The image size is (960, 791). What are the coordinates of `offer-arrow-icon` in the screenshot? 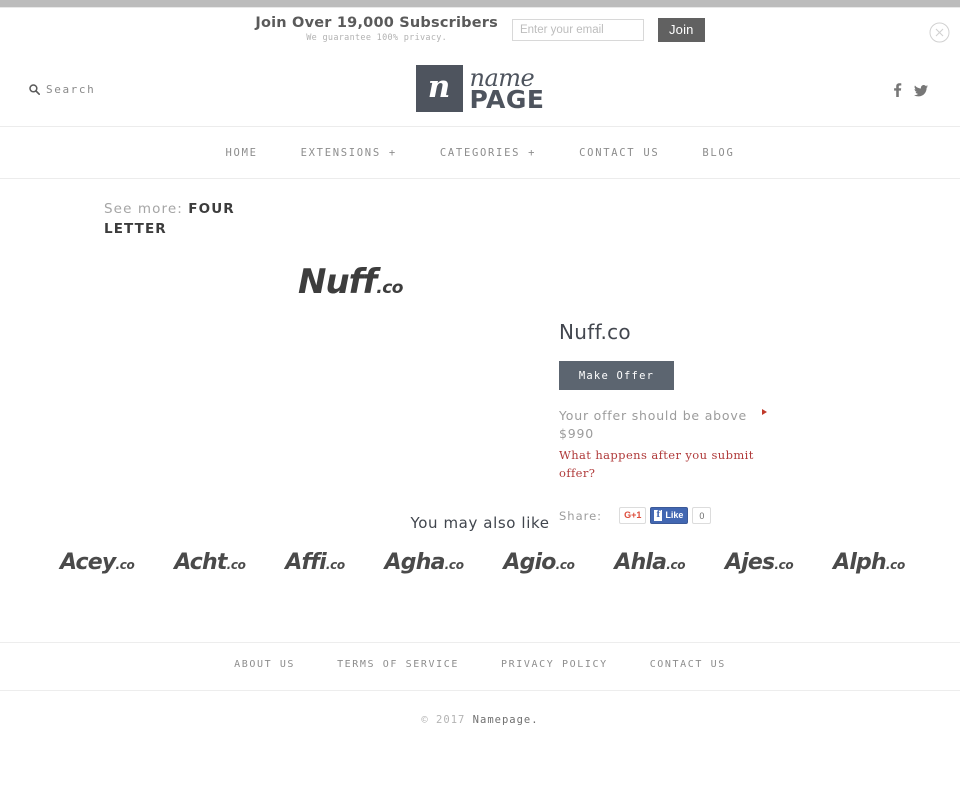 It's located at (764, 412).